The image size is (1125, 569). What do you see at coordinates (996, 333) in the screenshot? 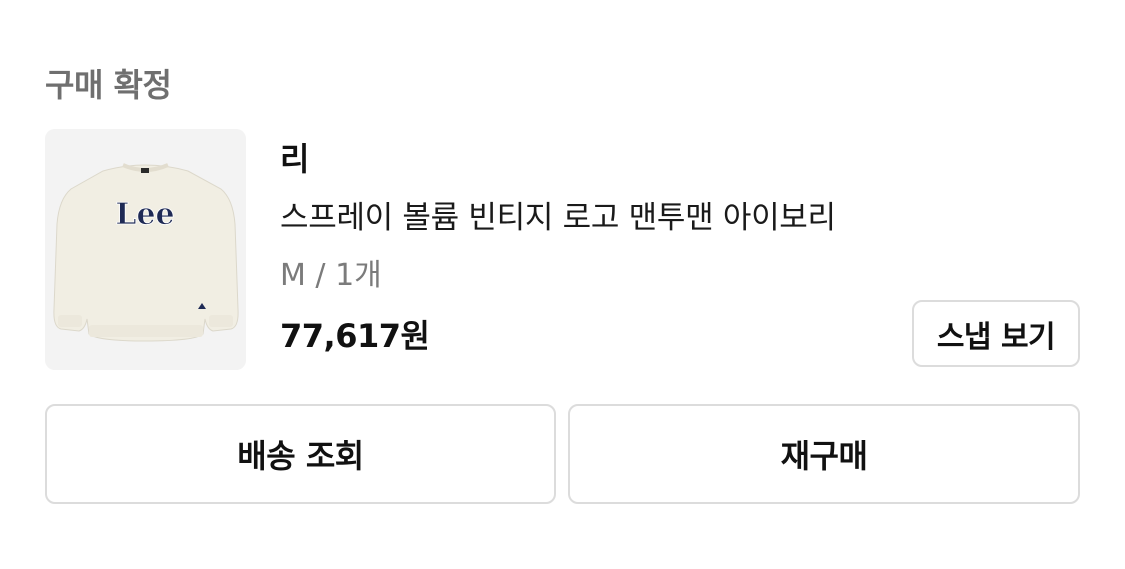
I see `view-snap-button: 스냅 보기` at bounding box center [996, 333].